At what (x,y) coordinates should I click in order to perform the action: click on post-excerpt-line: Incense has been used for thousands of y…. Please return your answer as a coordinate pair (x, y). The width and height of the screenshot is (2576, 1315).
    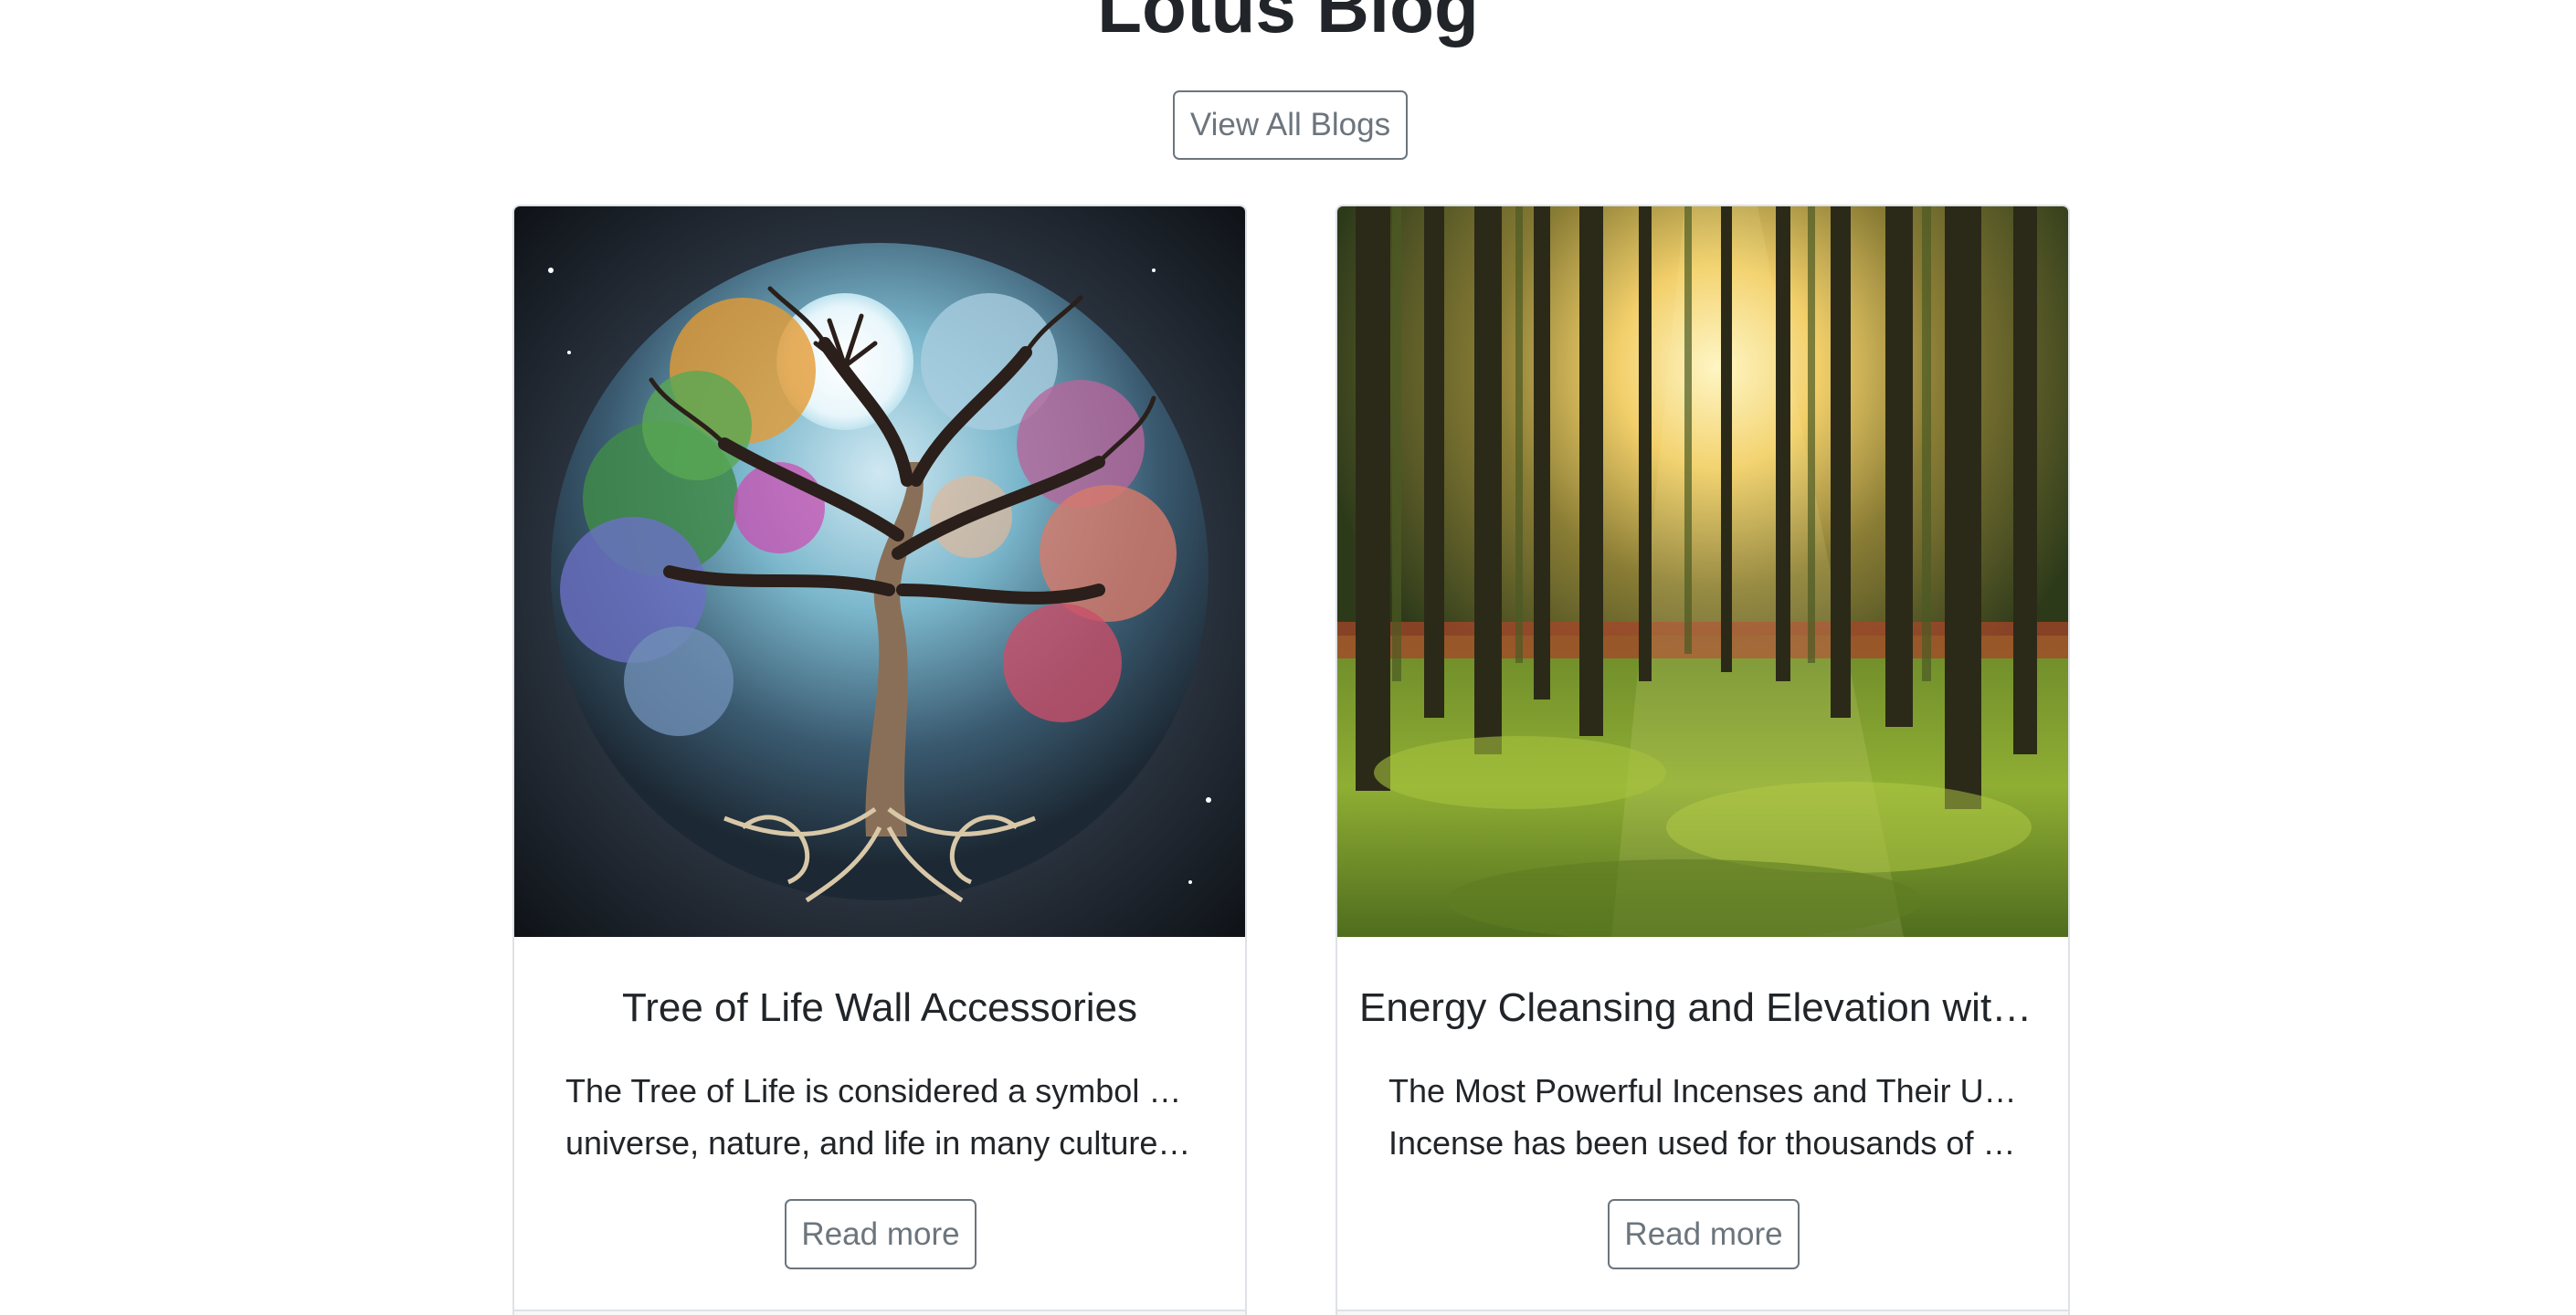
    Looking at the image, I should click on (1702, 1143).